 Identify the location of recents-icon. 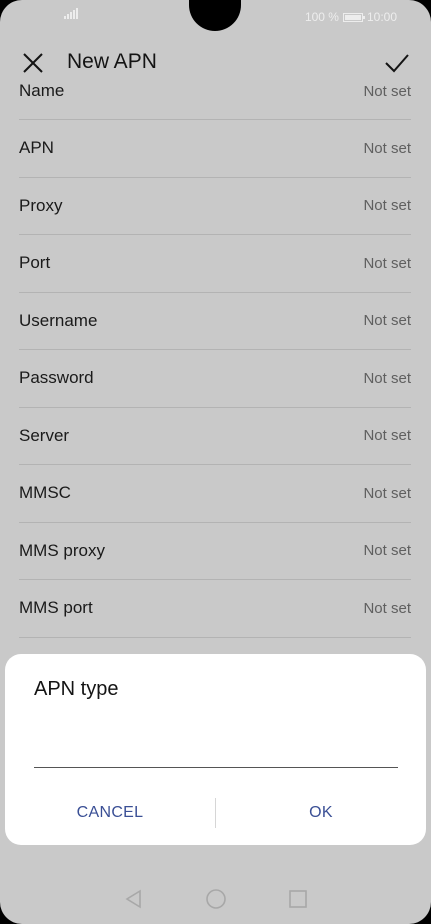
(298, 899).